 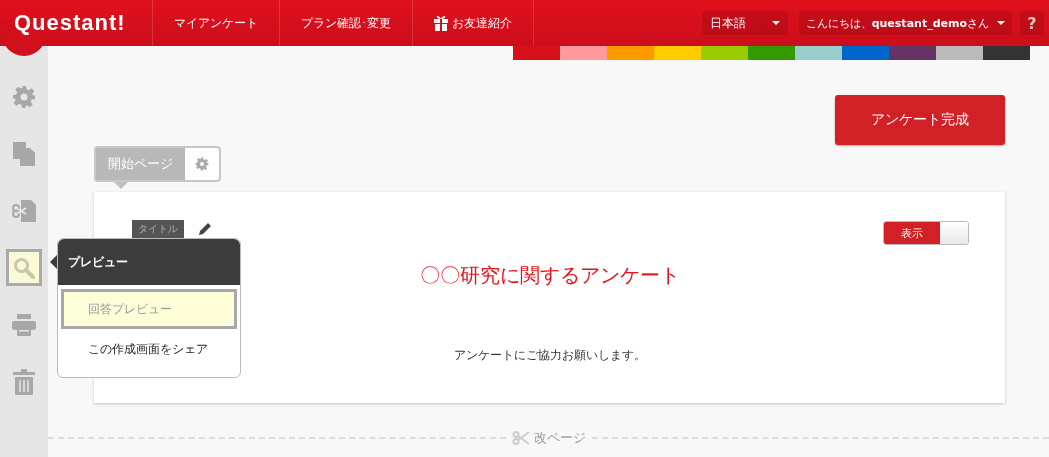 I want to click on display-toggle: 表示, so click(x=926, y=233).